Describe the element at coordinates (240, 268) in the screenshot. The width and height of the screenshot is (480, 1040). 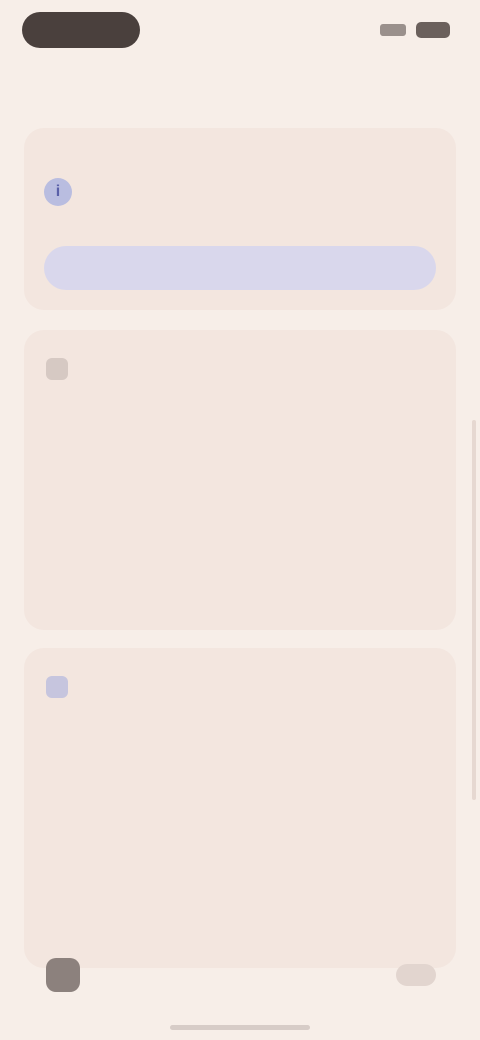
I see `primary-action-button` at that location.